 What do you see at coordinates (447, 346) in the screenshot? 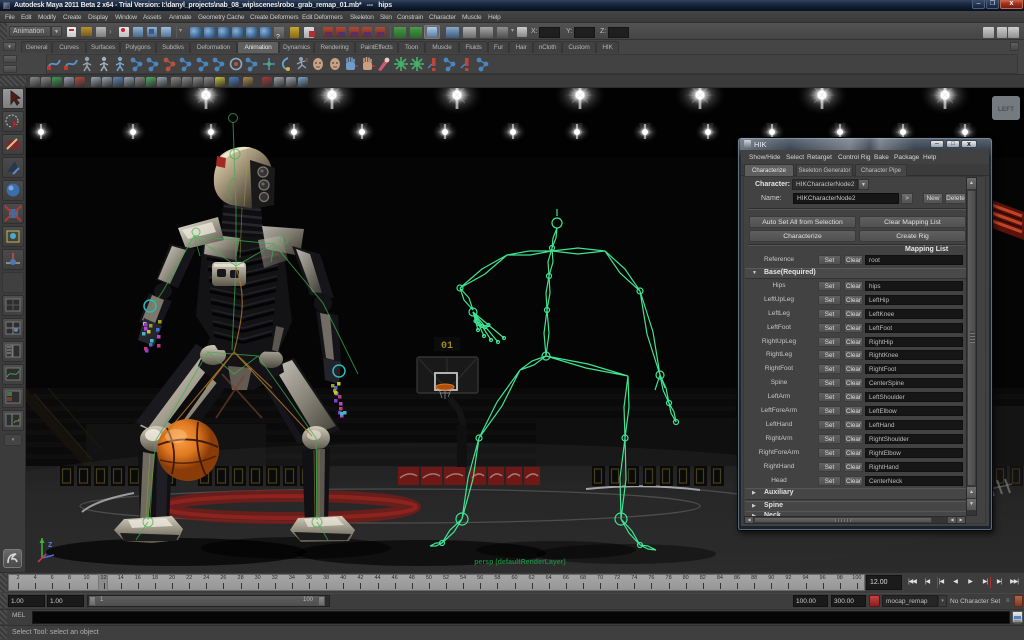
I see `svg-text: 01` at bounding box center [447, 346].